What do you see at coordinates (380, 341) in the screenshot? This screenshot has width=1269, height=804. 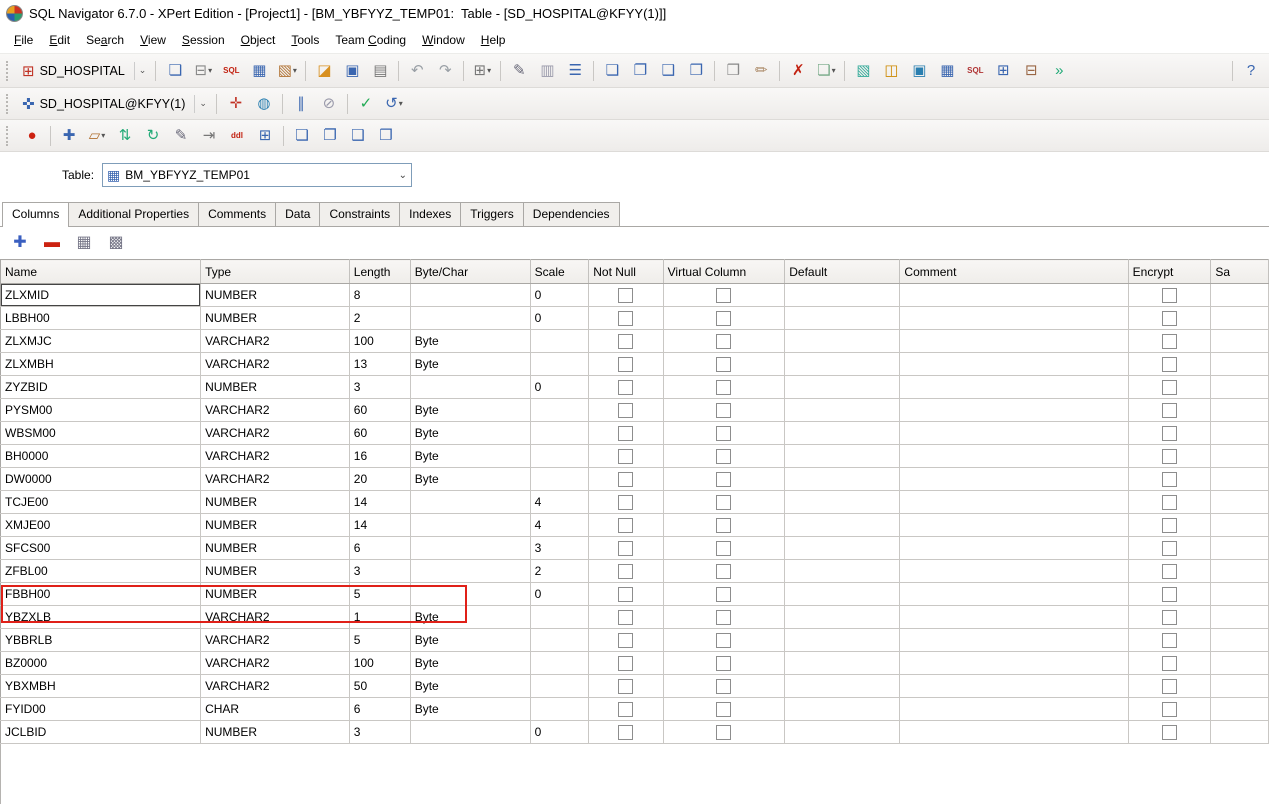 I see `length-cell: 100` at bounding box center [380, 341].